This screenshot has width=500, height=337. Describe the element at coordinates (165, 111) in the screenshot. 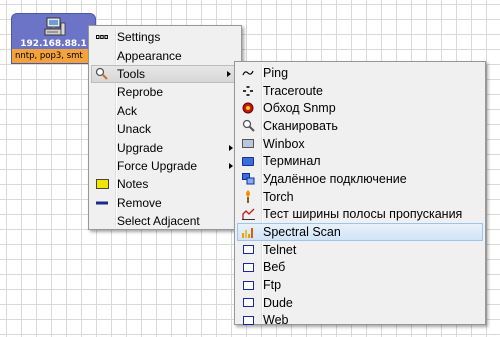

I see `menu-item-ack: Ack` at that location.